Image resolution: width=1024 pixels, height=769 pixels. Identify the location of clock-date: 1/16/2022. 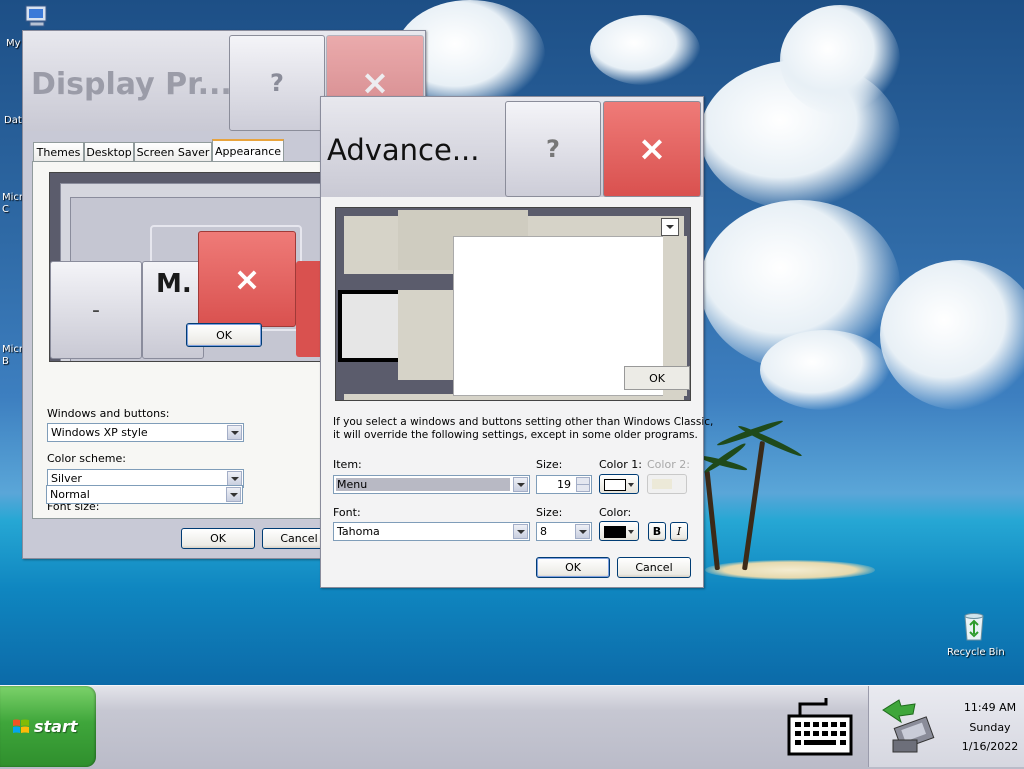
(989, 746).